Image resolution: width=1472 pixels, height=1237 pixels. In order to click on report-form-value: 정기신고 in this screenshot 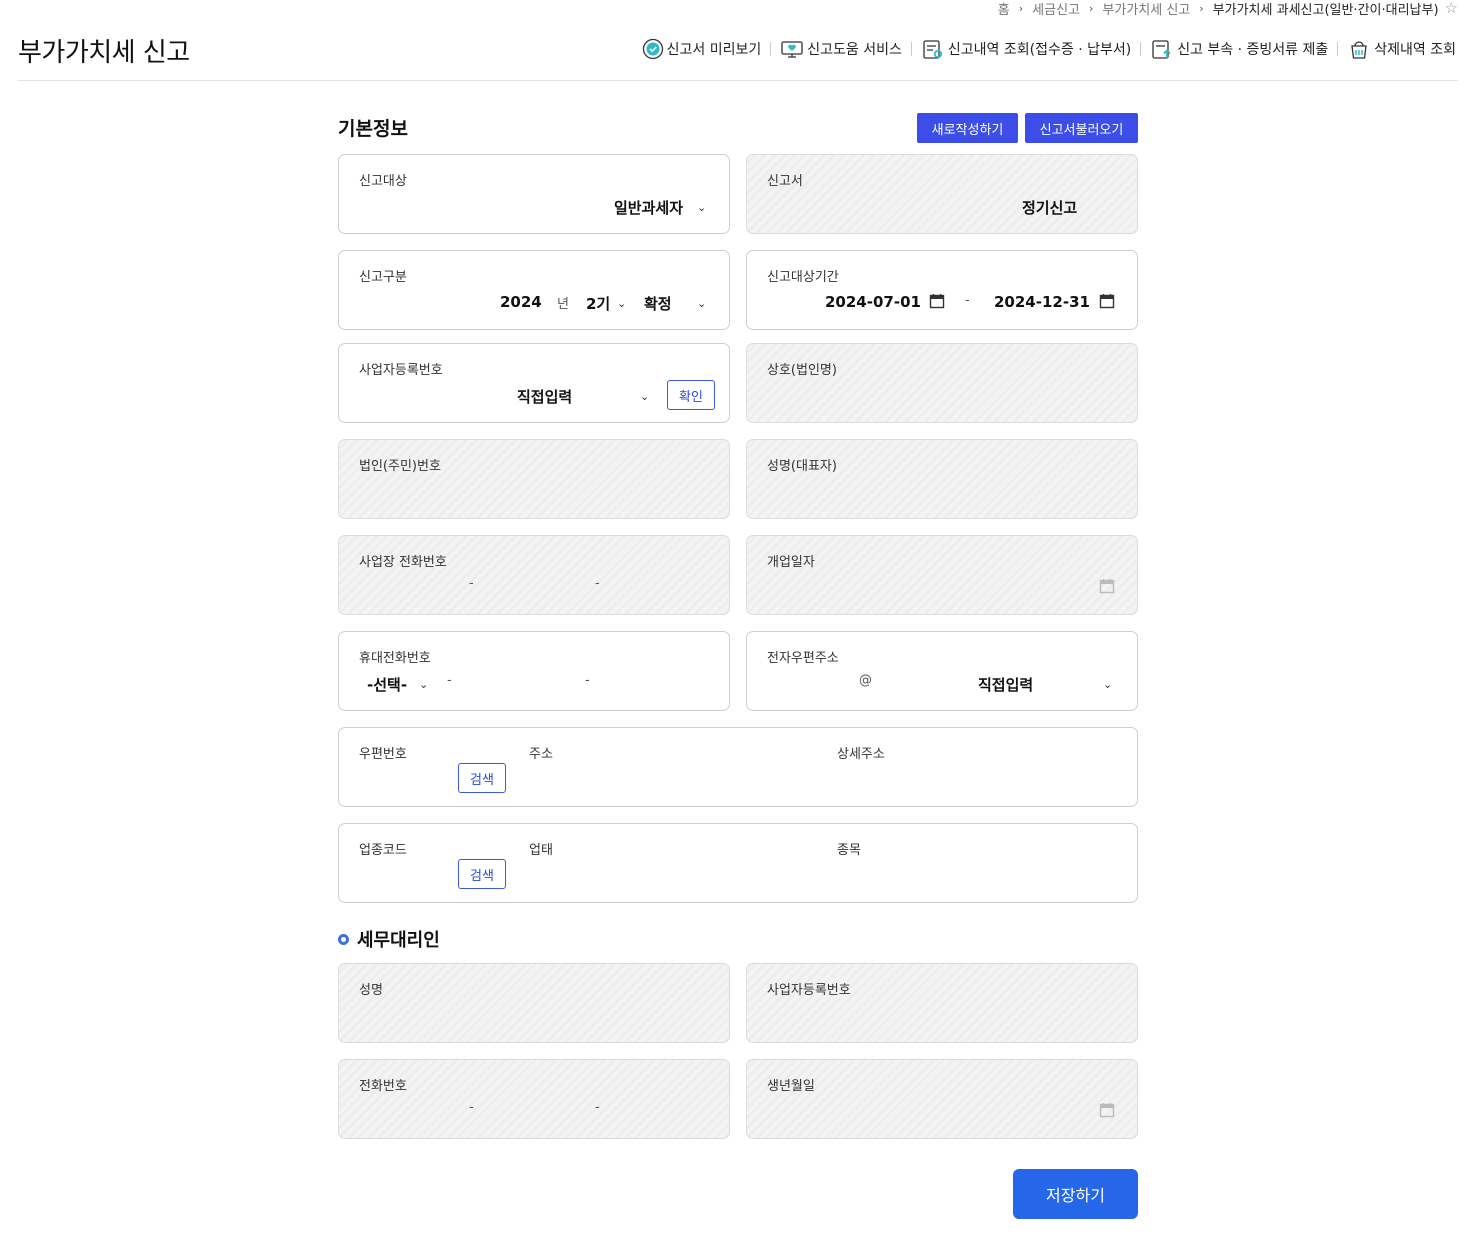, I will do `click(1050, 208)`.